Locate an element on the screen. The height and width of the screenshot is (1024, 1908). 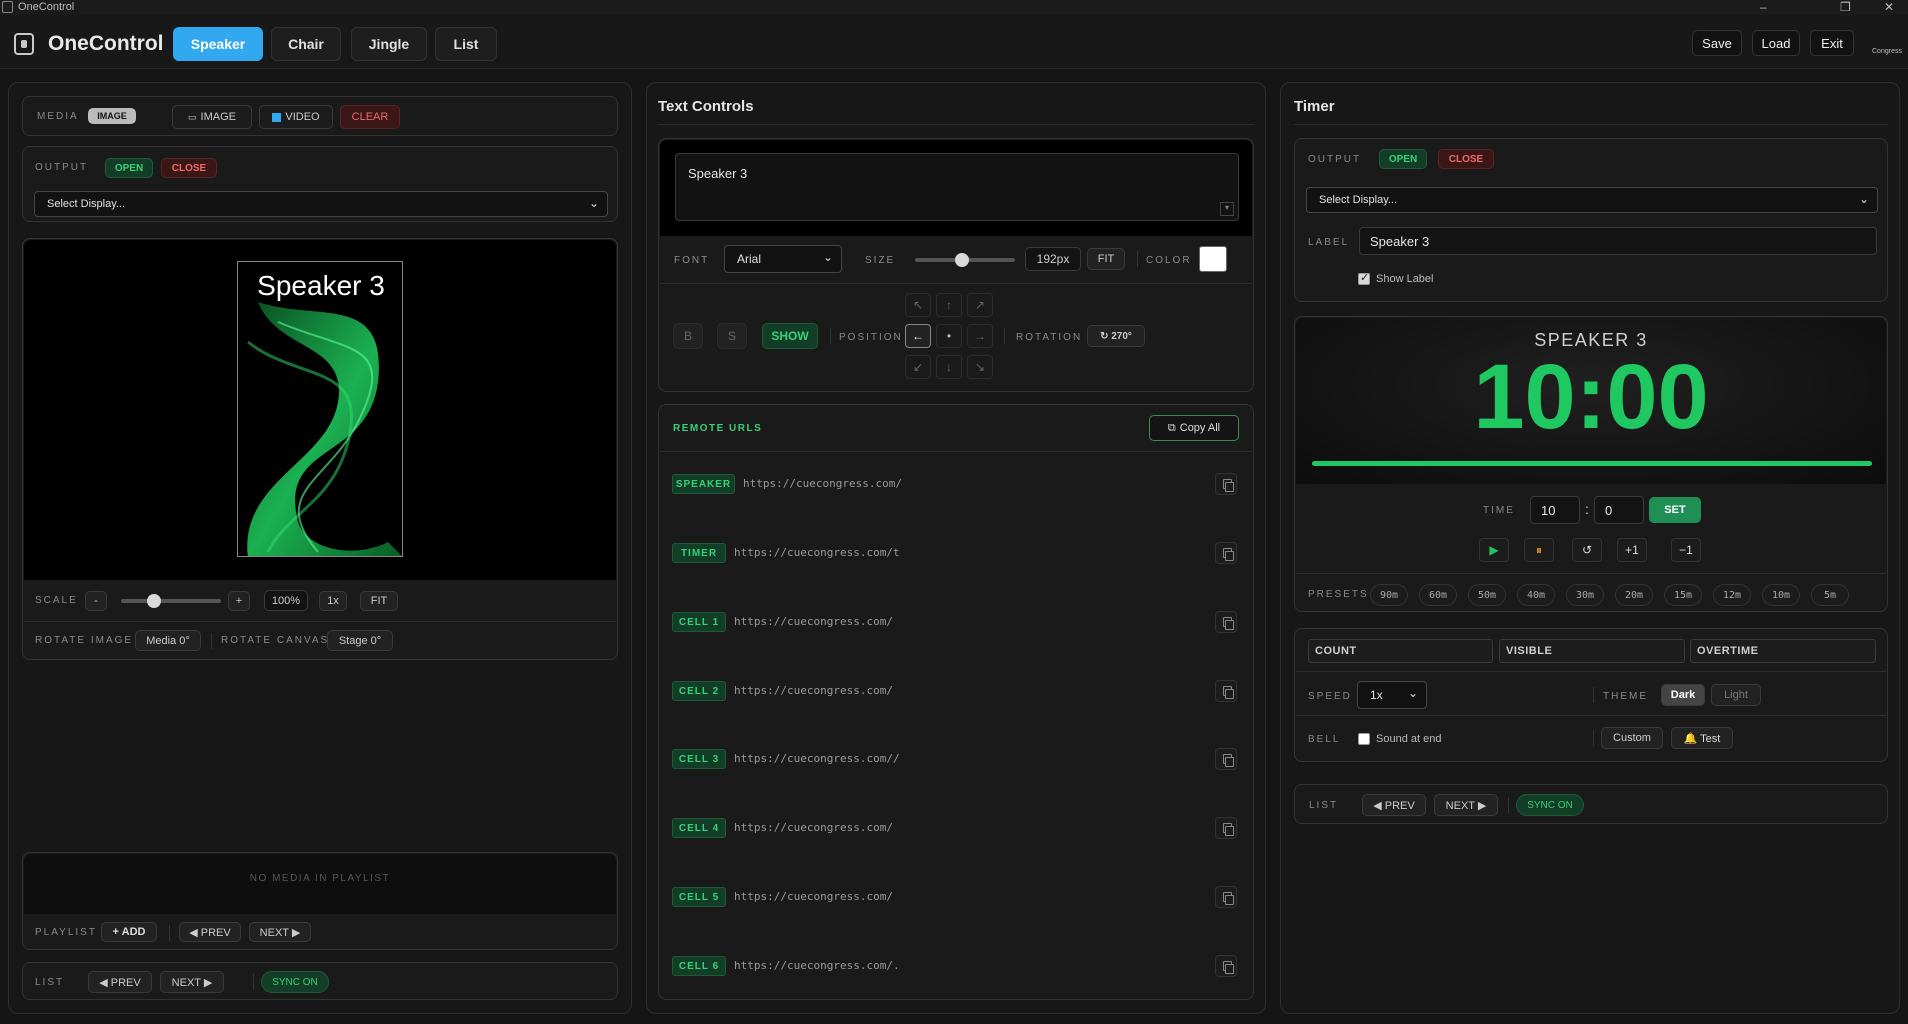
time-seconds-input: 0 is located at coordinates (1619, 510).